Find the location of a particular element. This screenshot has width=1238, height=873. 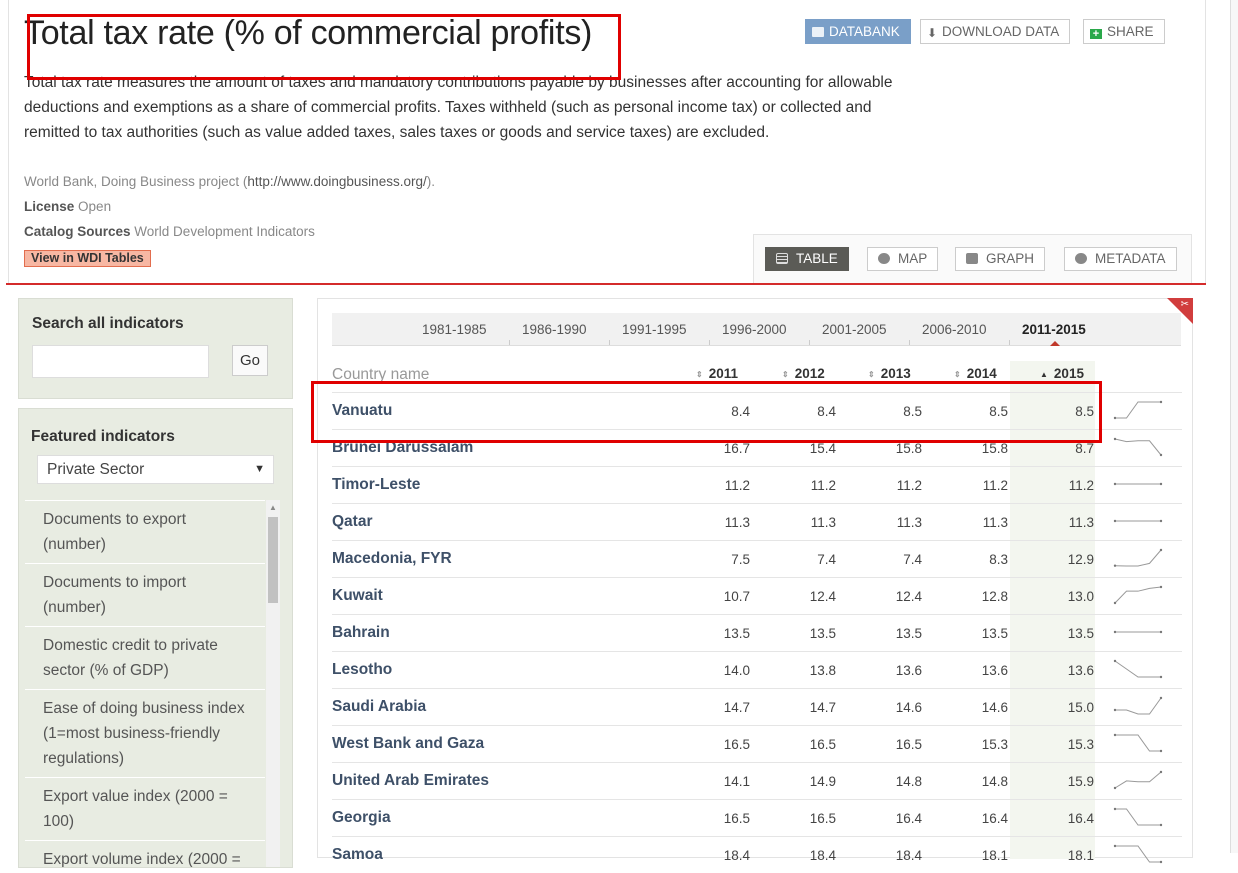

sort-icon: ⇕ is located at coordinates (871, 374).